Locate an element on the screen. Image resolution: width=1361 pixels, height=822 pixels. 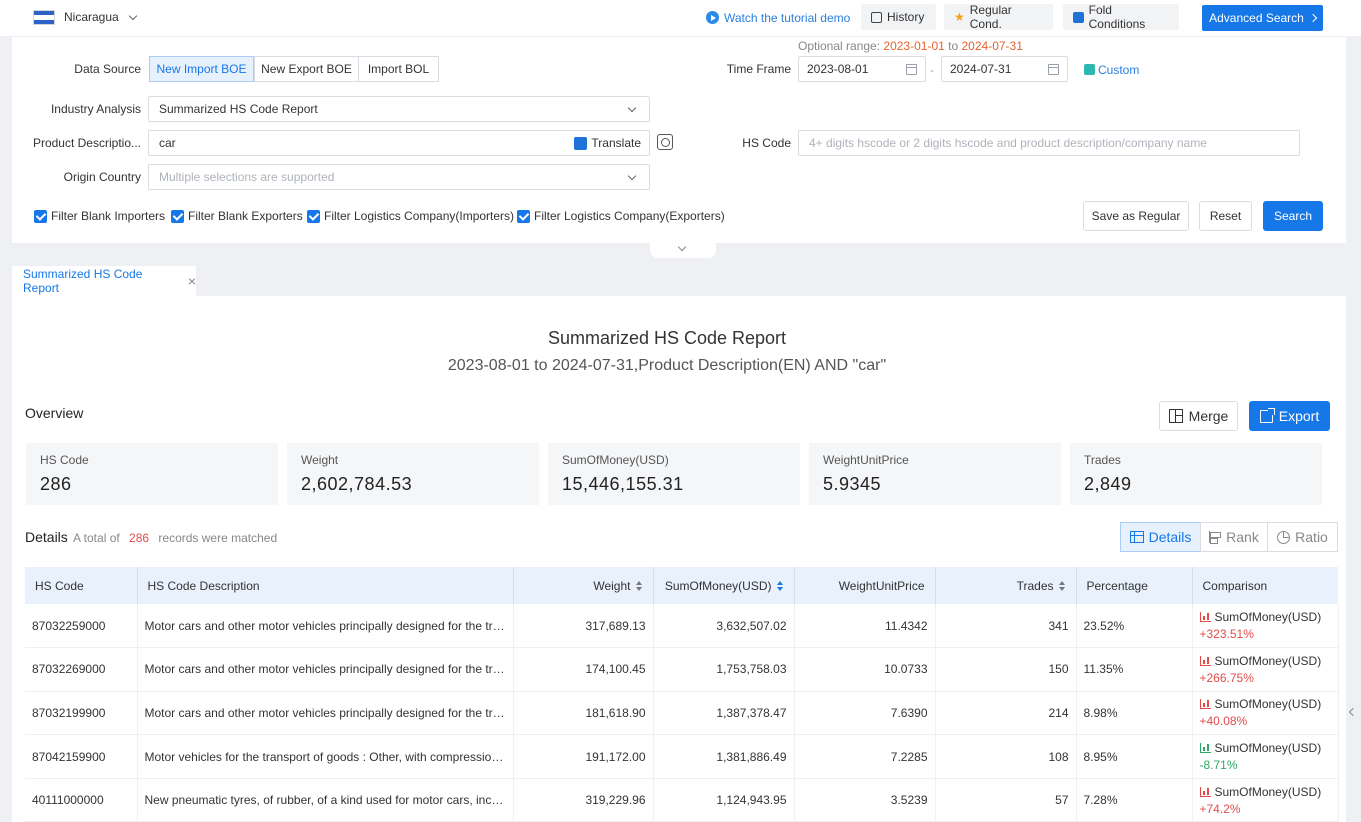
collapse-panel-toggle is located at coordinates (683, 250).